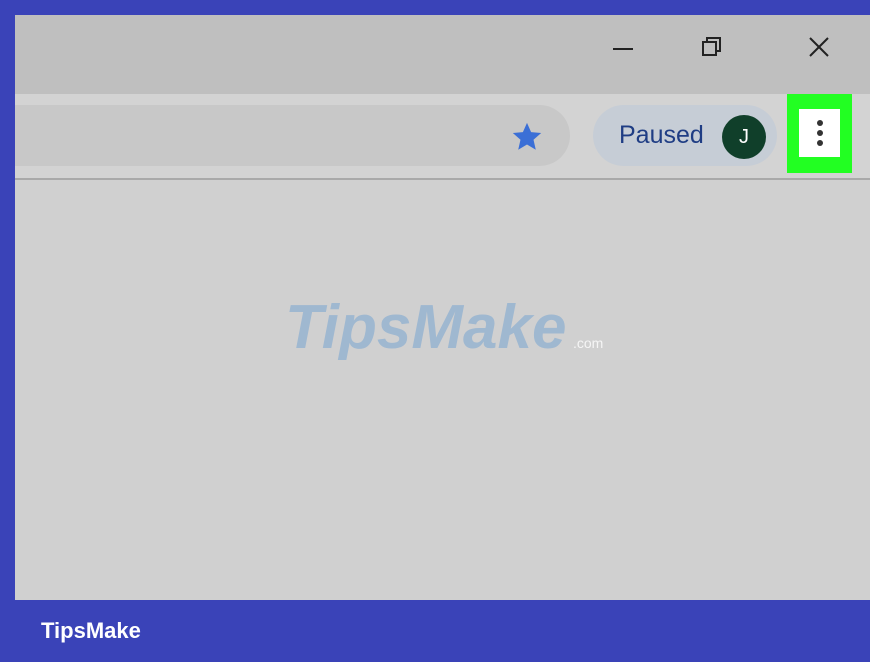  What do you see at coordinates (744, 137) in the screenshot?
I see `avatar: J` at bounding box center [744, 137].